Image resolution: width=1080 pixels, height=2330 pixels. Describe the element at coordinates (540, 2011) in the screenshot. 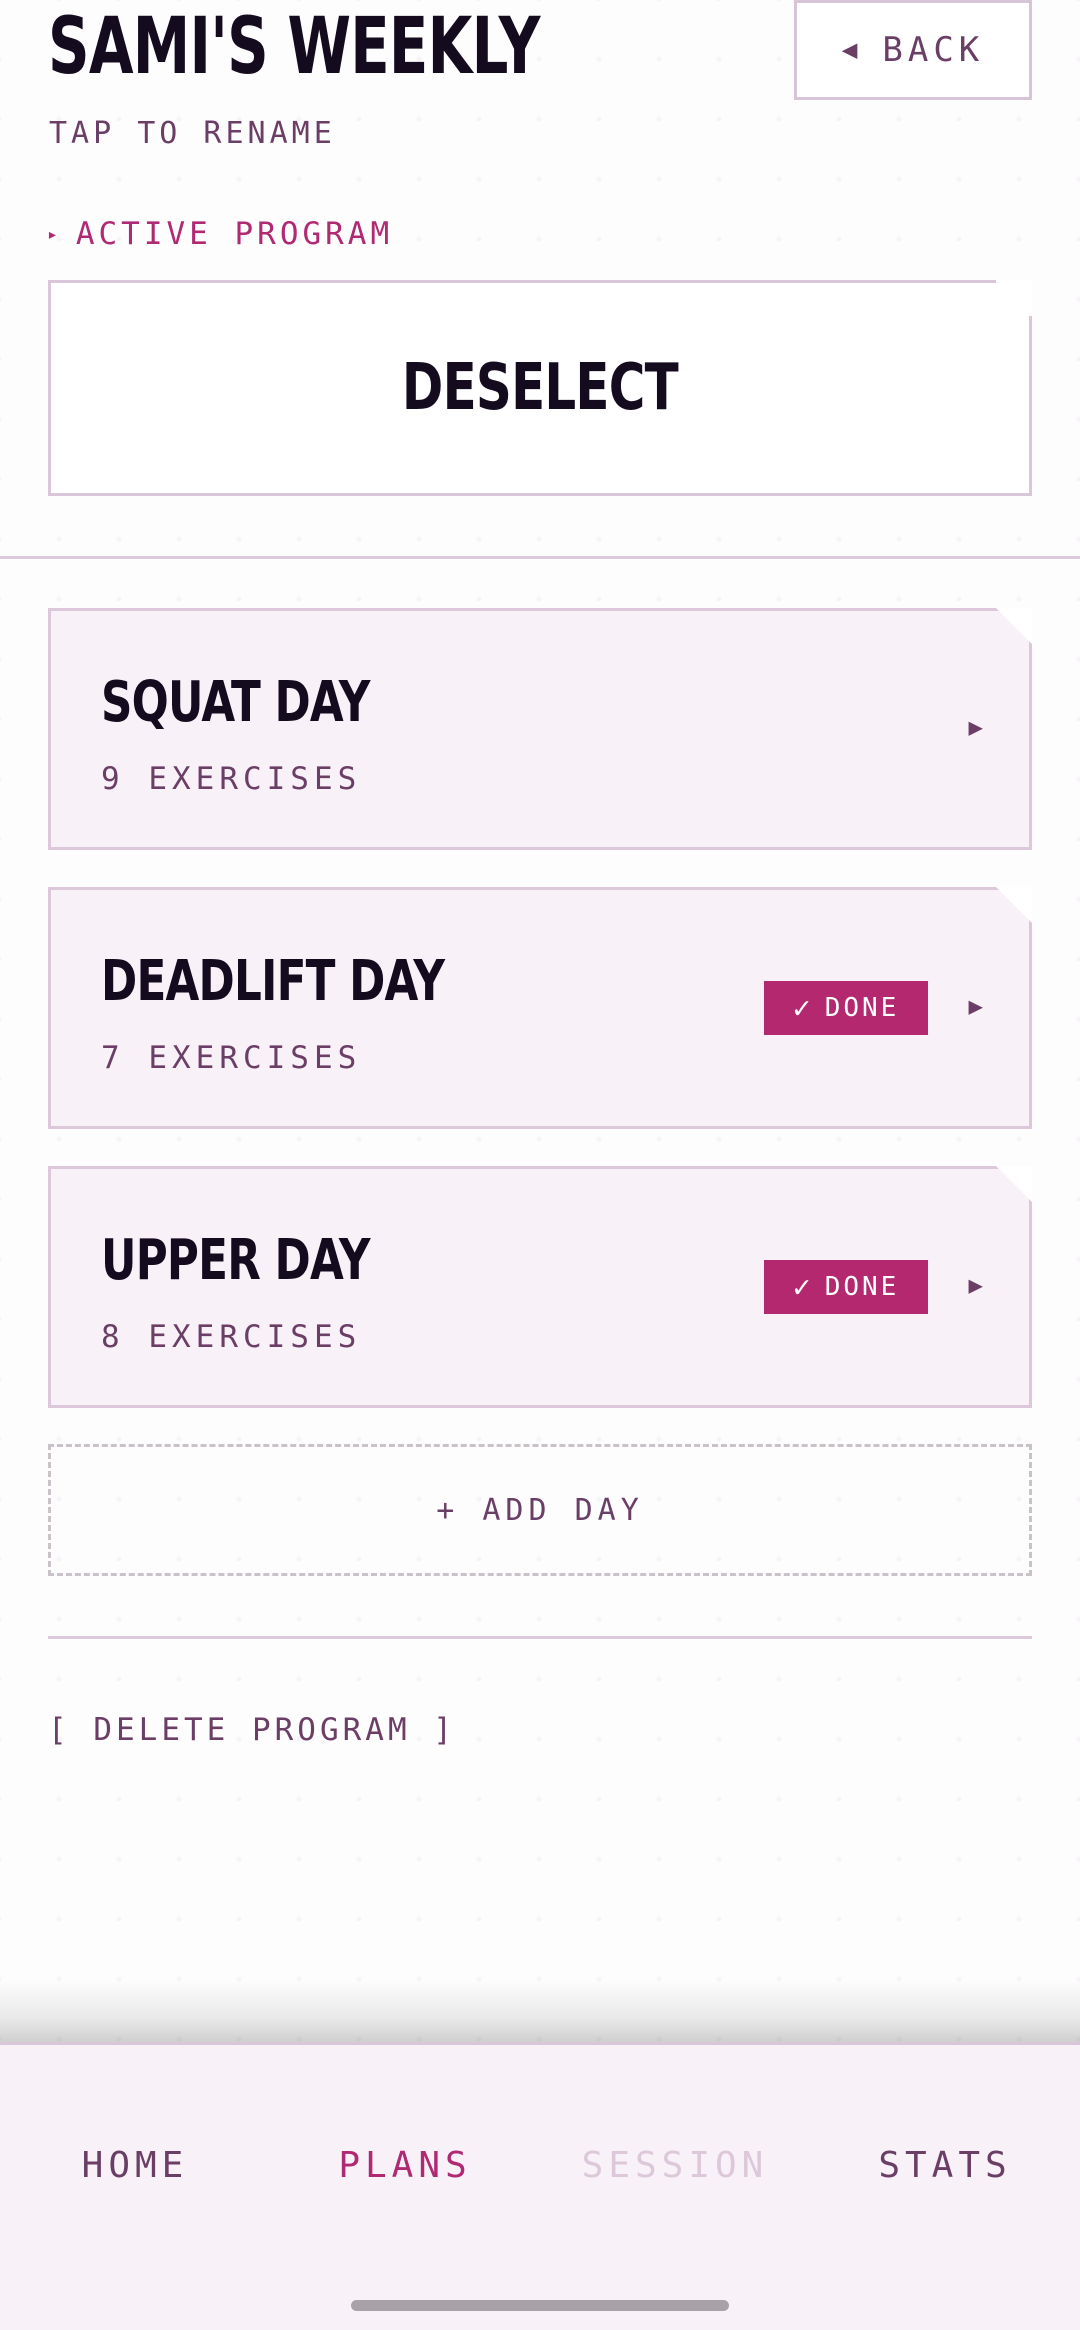

I see `nav-shadow` at that location.